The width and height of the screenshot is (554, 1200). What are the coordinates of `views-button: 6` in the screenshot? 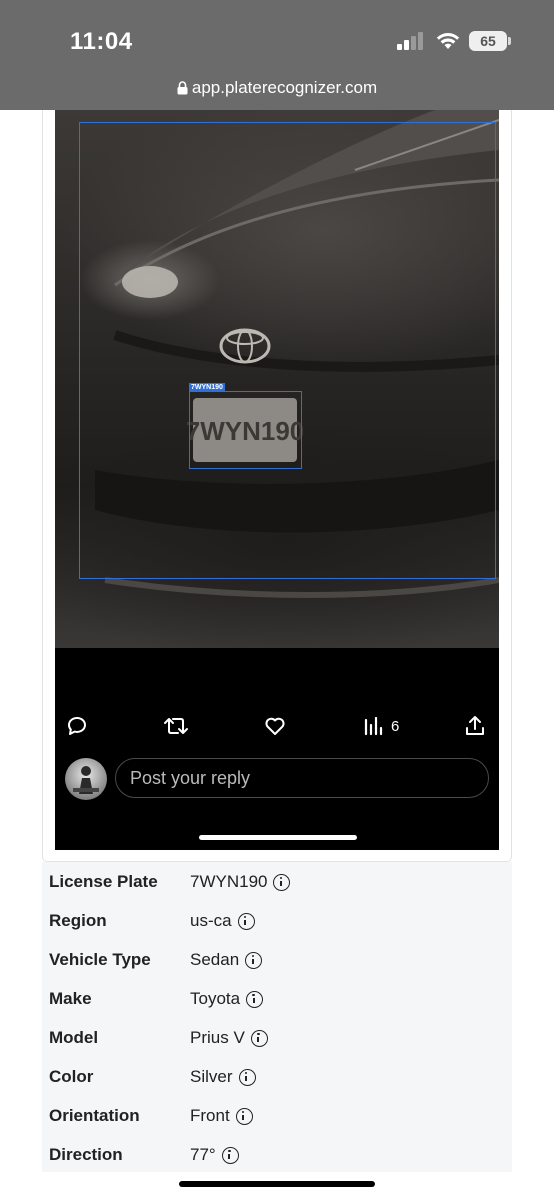 It's located at (381, 726).